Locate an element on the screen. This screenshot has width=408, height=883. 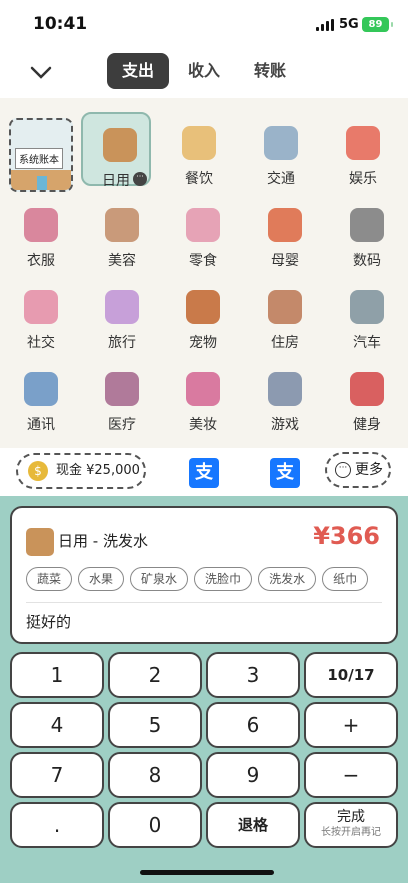
backspace-button: 退格 is located at coordinates (253, 825).